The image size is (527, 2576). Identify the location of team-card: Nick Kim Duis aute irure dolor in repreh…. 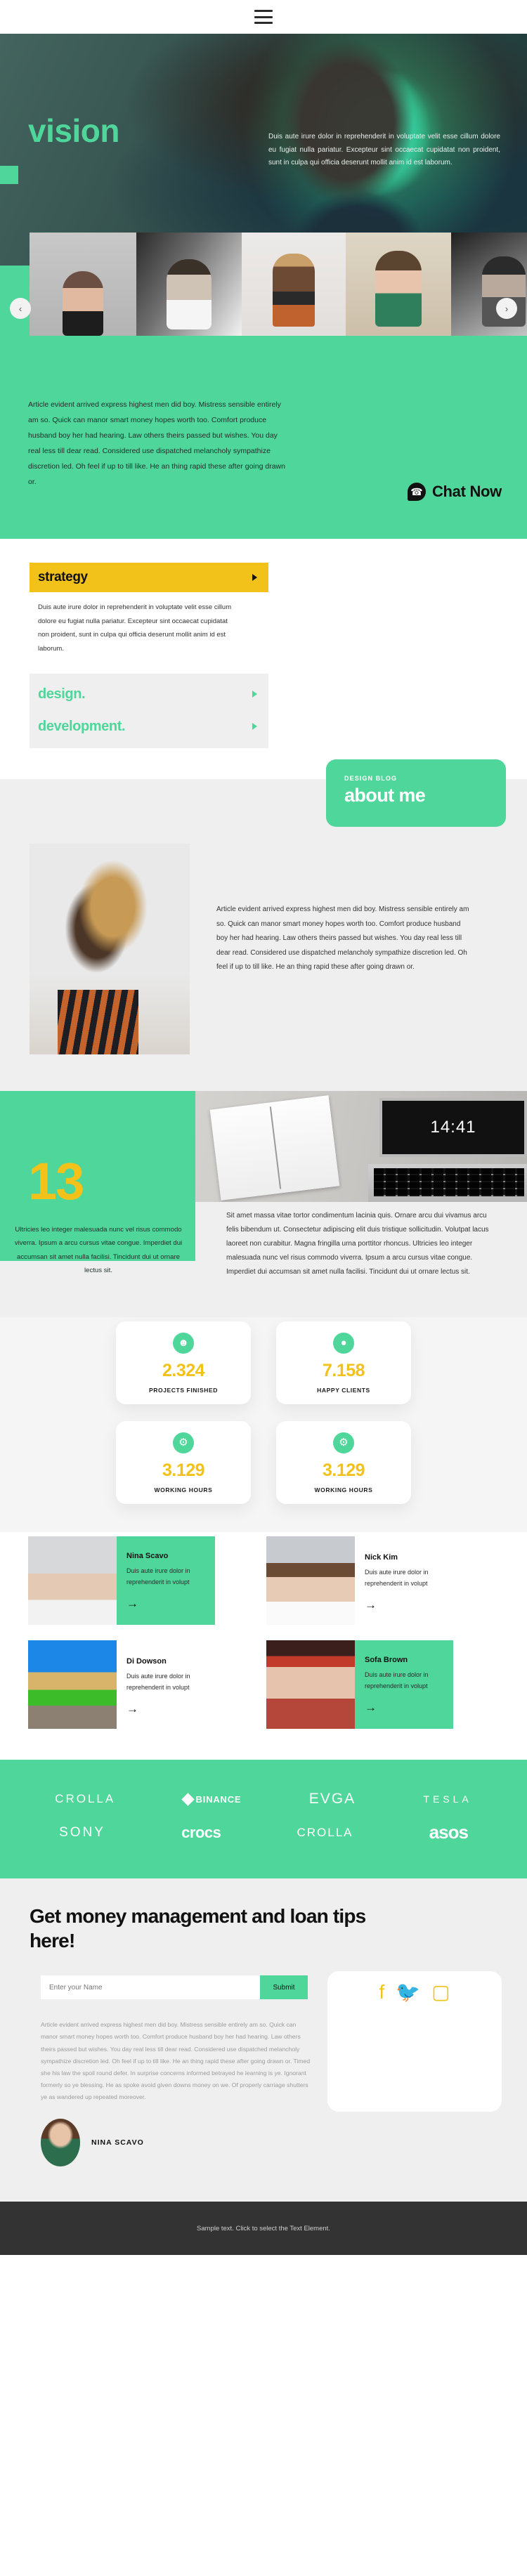
(382, 1581).